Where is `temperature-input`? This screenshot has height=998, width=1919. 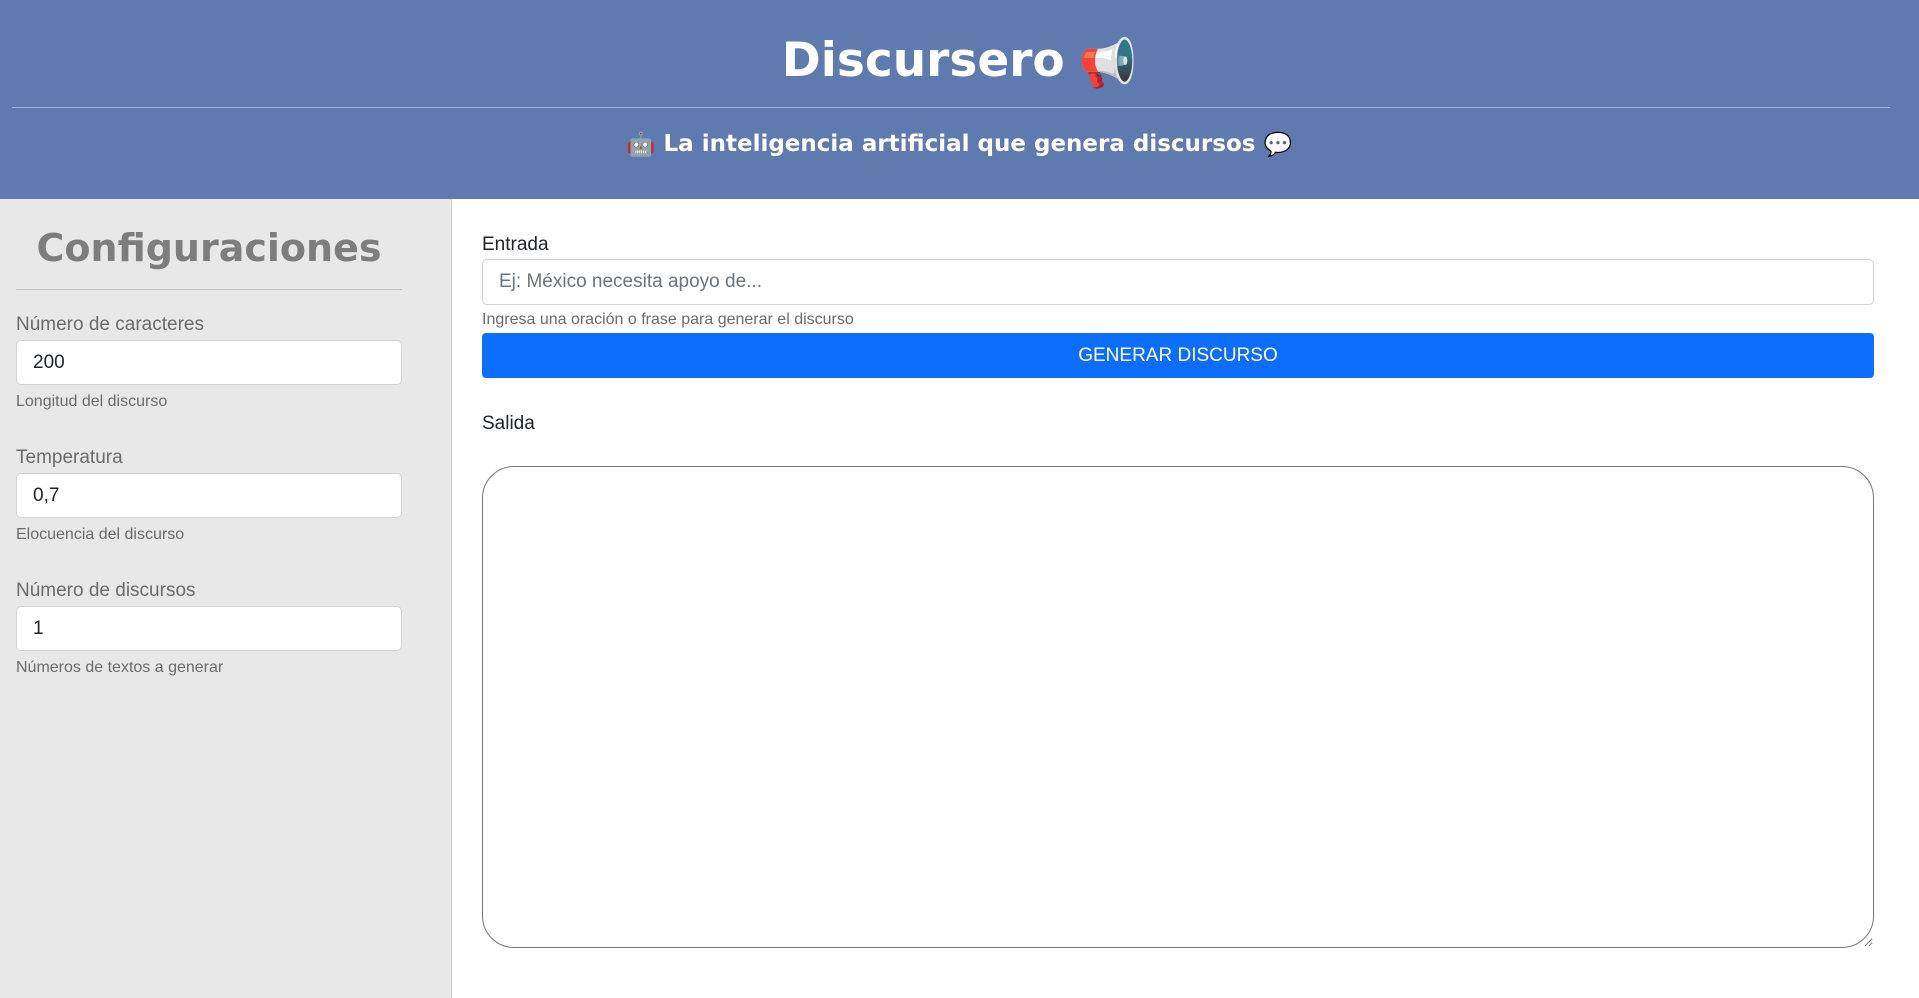
temperature-input is located at coordinates (209, 495).